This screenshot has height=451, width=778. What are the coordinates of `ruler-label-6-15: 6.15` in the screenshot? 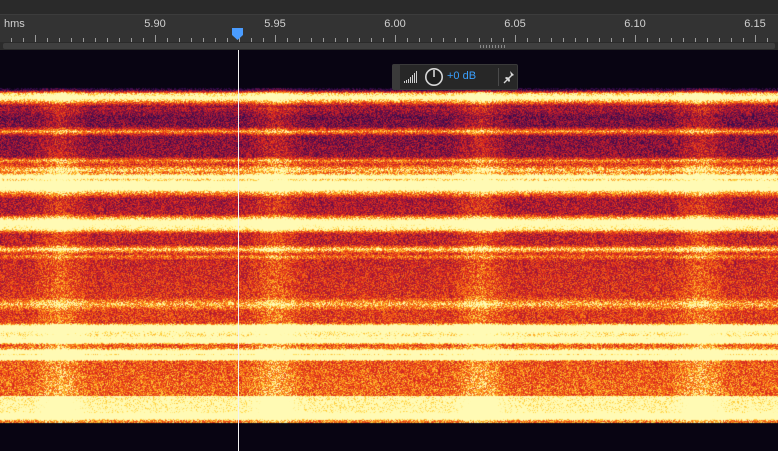 It's located at (755, 24).